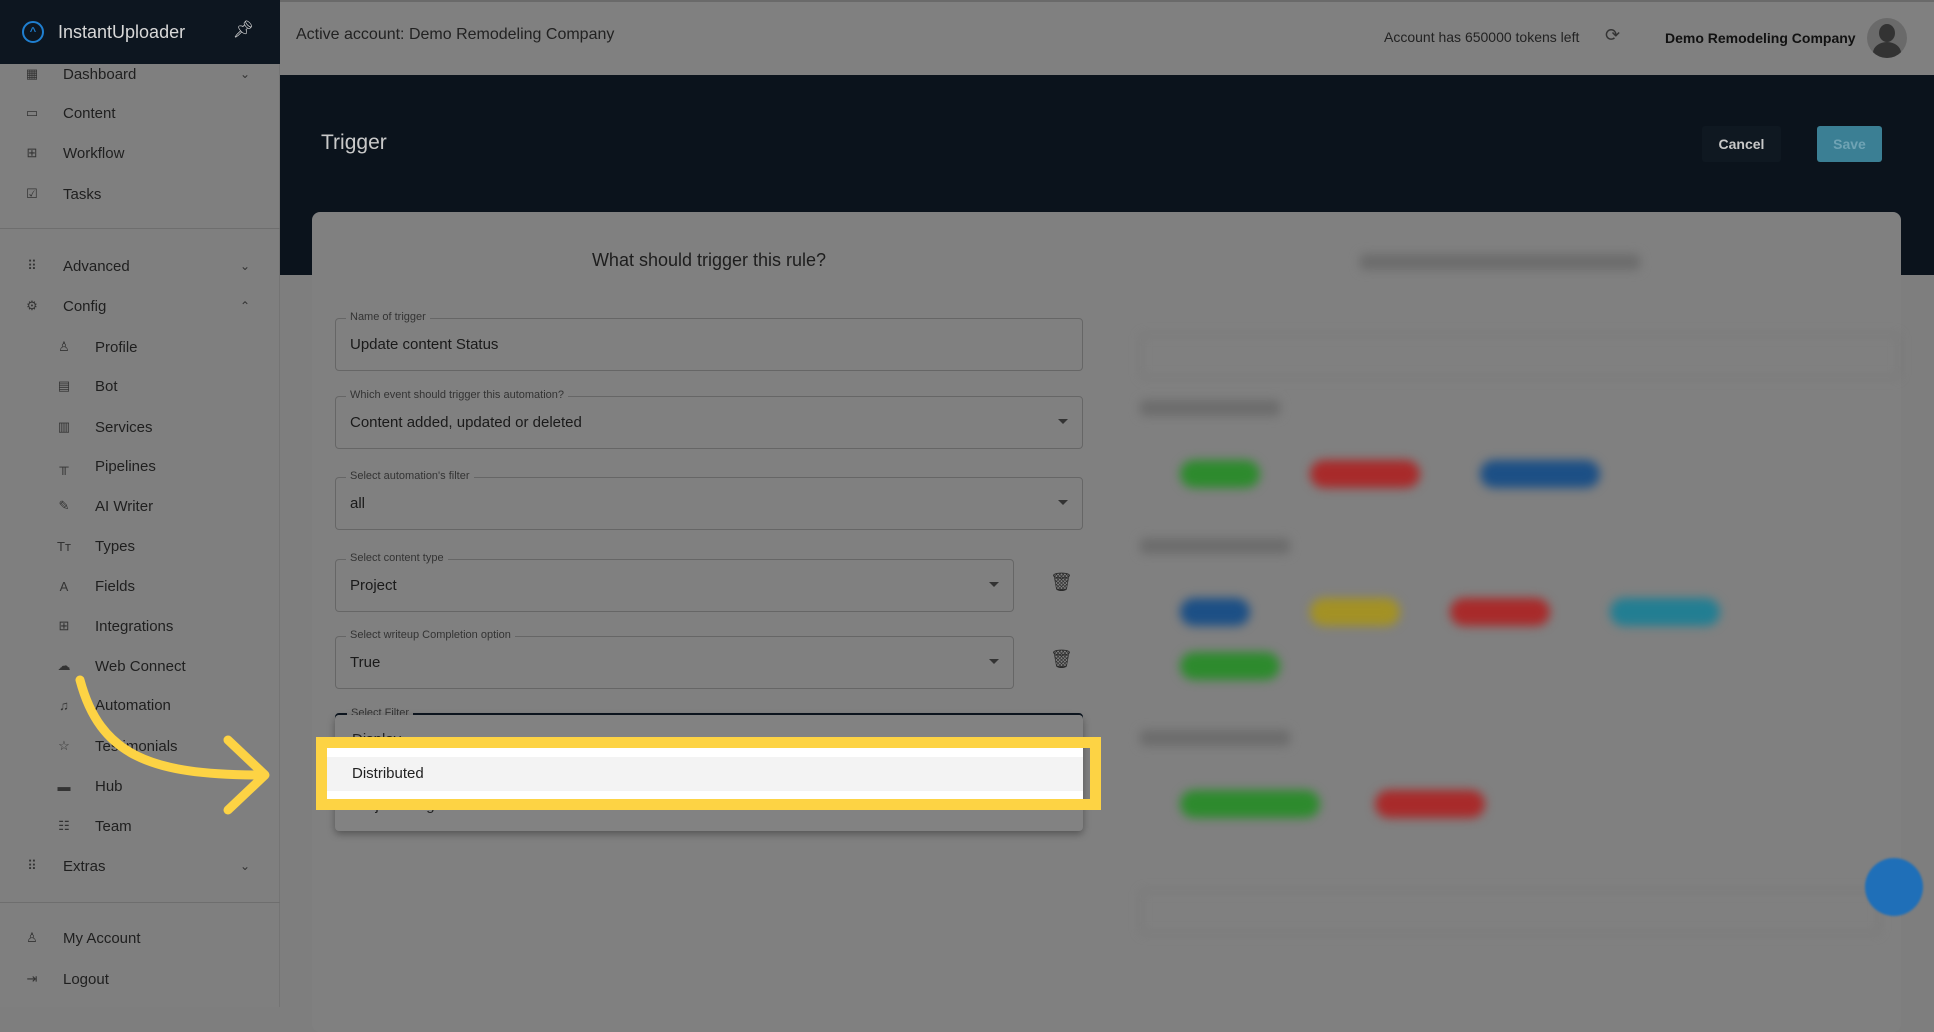 The height and width of the screenshot is (1032, 1934). What do you see at coordinates (82, 194) in the screenshot?
I see `sidebar-item-label: Tasks` at bounding box center [82, 194].